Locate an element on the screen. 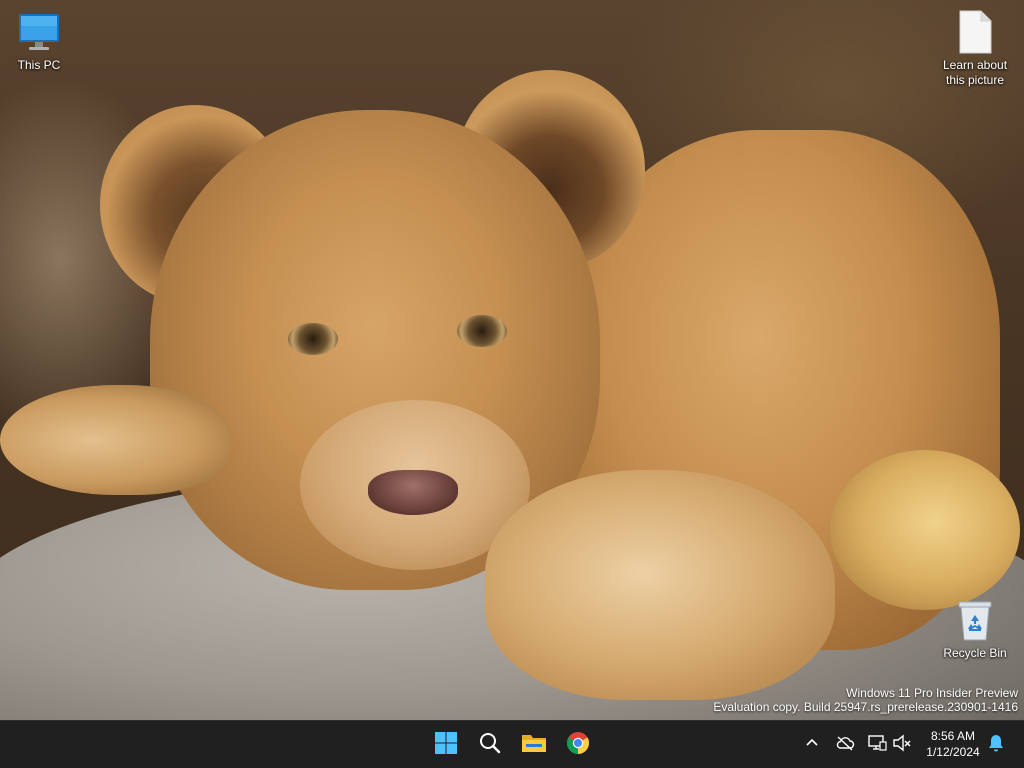  search-button is located at coordinates (490, 745).